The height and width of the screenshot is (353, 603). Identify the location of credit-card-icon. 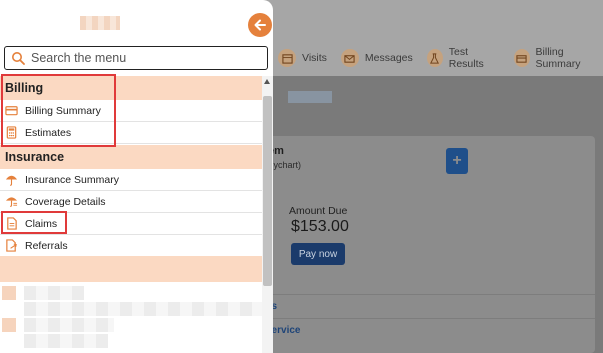
(521, 58).